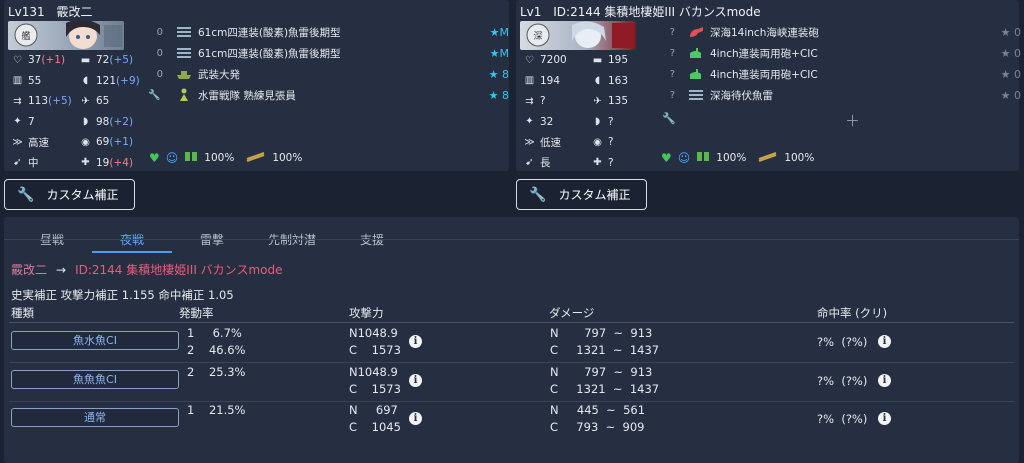  I want to click on header-kind: 種類, so click(22, 313).